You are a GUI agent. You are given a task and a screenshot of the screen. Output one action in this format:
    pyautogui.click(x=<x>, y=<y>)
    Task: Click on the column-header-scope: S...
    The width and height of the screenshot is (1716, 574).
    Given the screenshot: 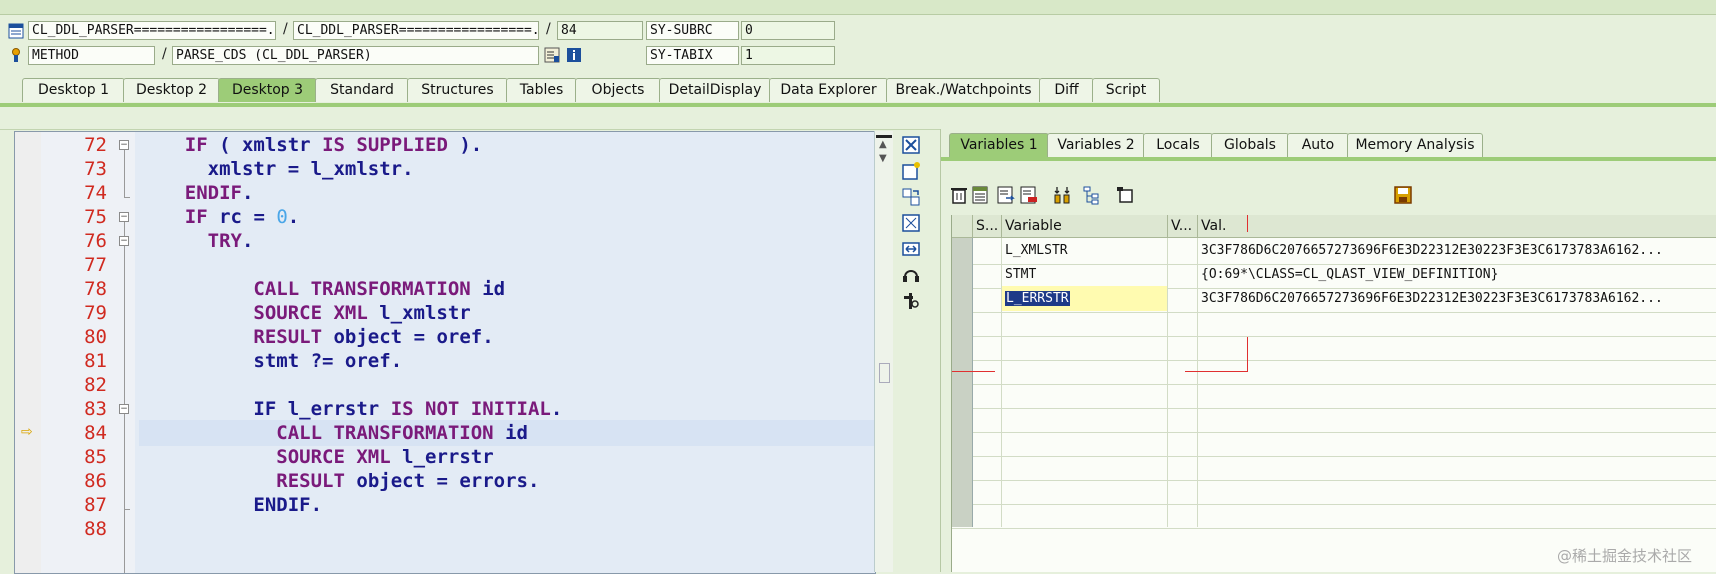 What is the action you would take?
    pyautogui.click(x=987, y=226)
    